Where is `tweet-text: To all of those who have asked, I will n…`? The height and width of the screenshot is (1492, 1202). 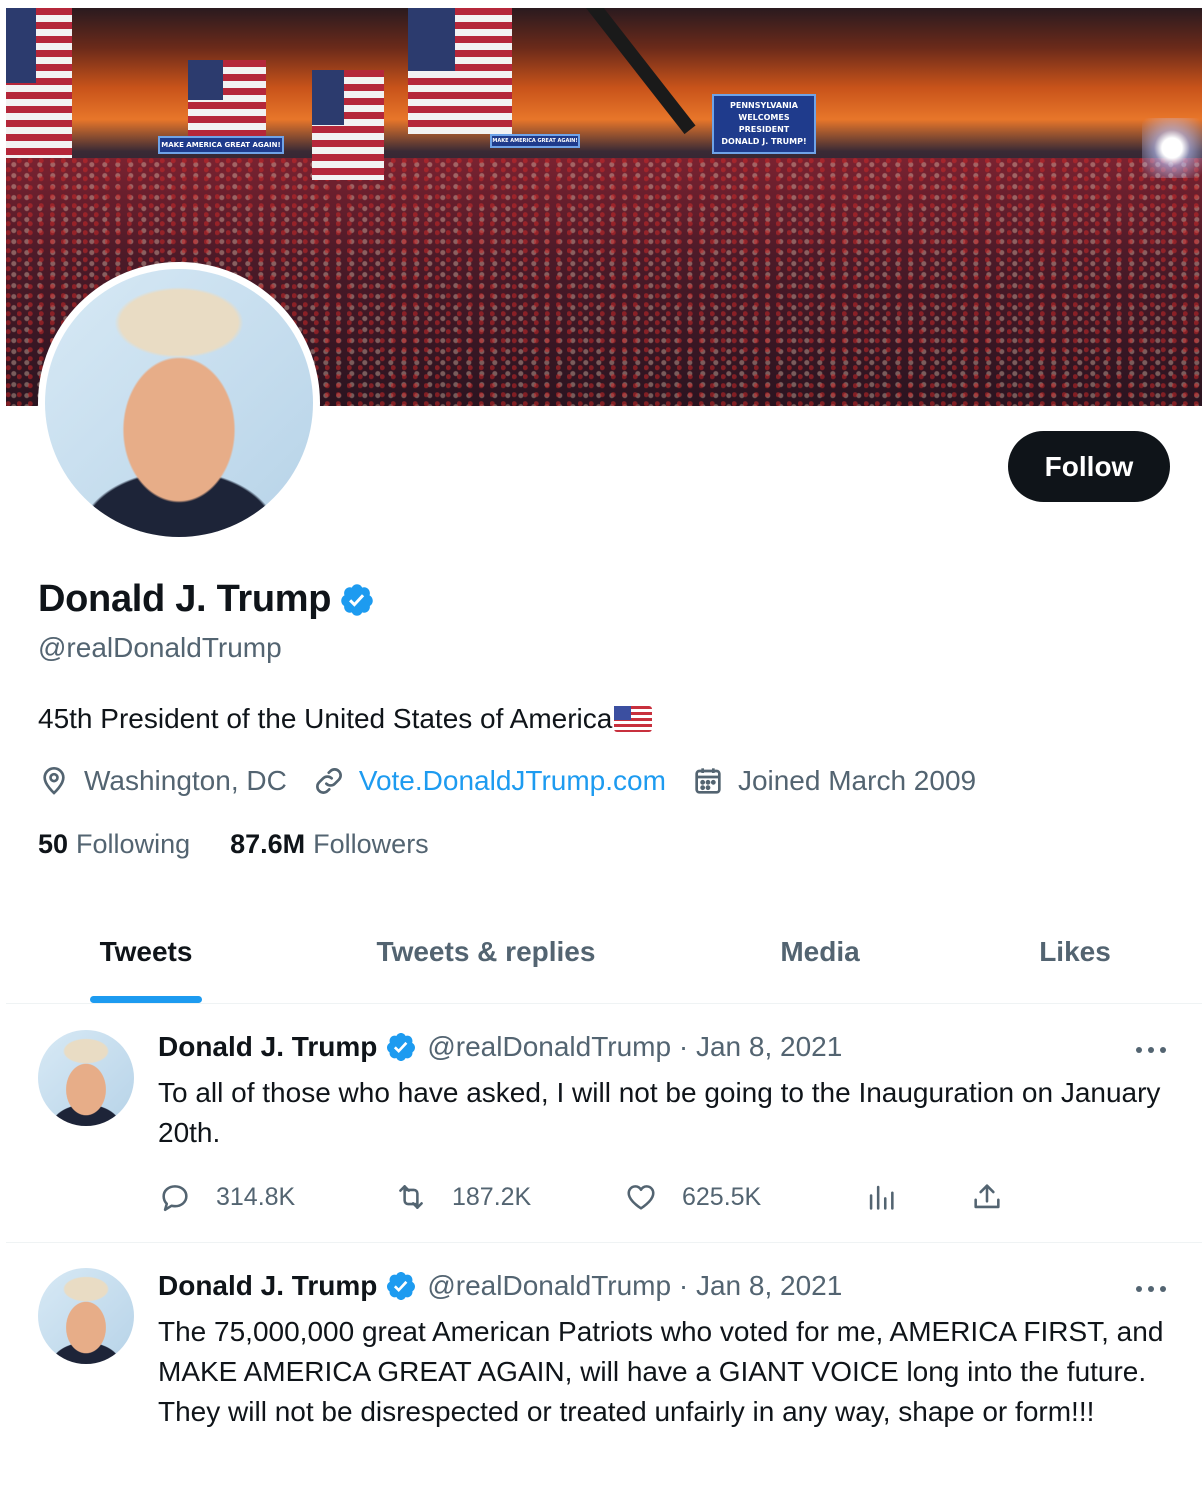 tweet-text: To all of those who have asked, I will n… is located at coordinates (659, 1112).